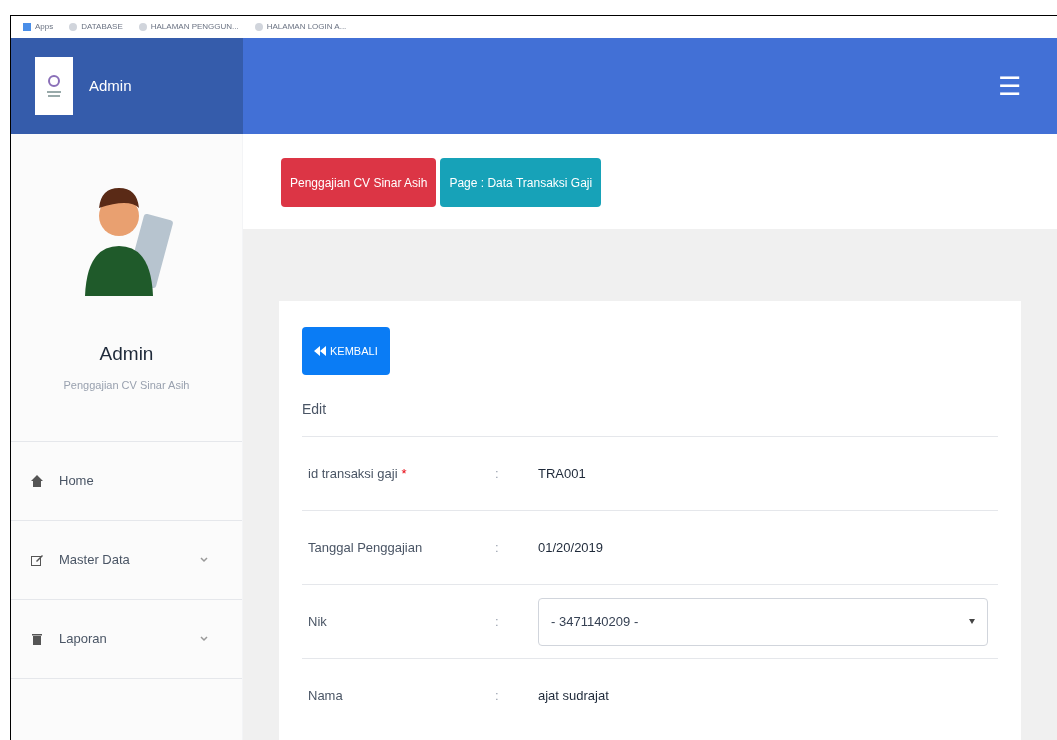 This screenshot has height=740, width=1057. I want to click on user-name: Admin, so click(126, 354).